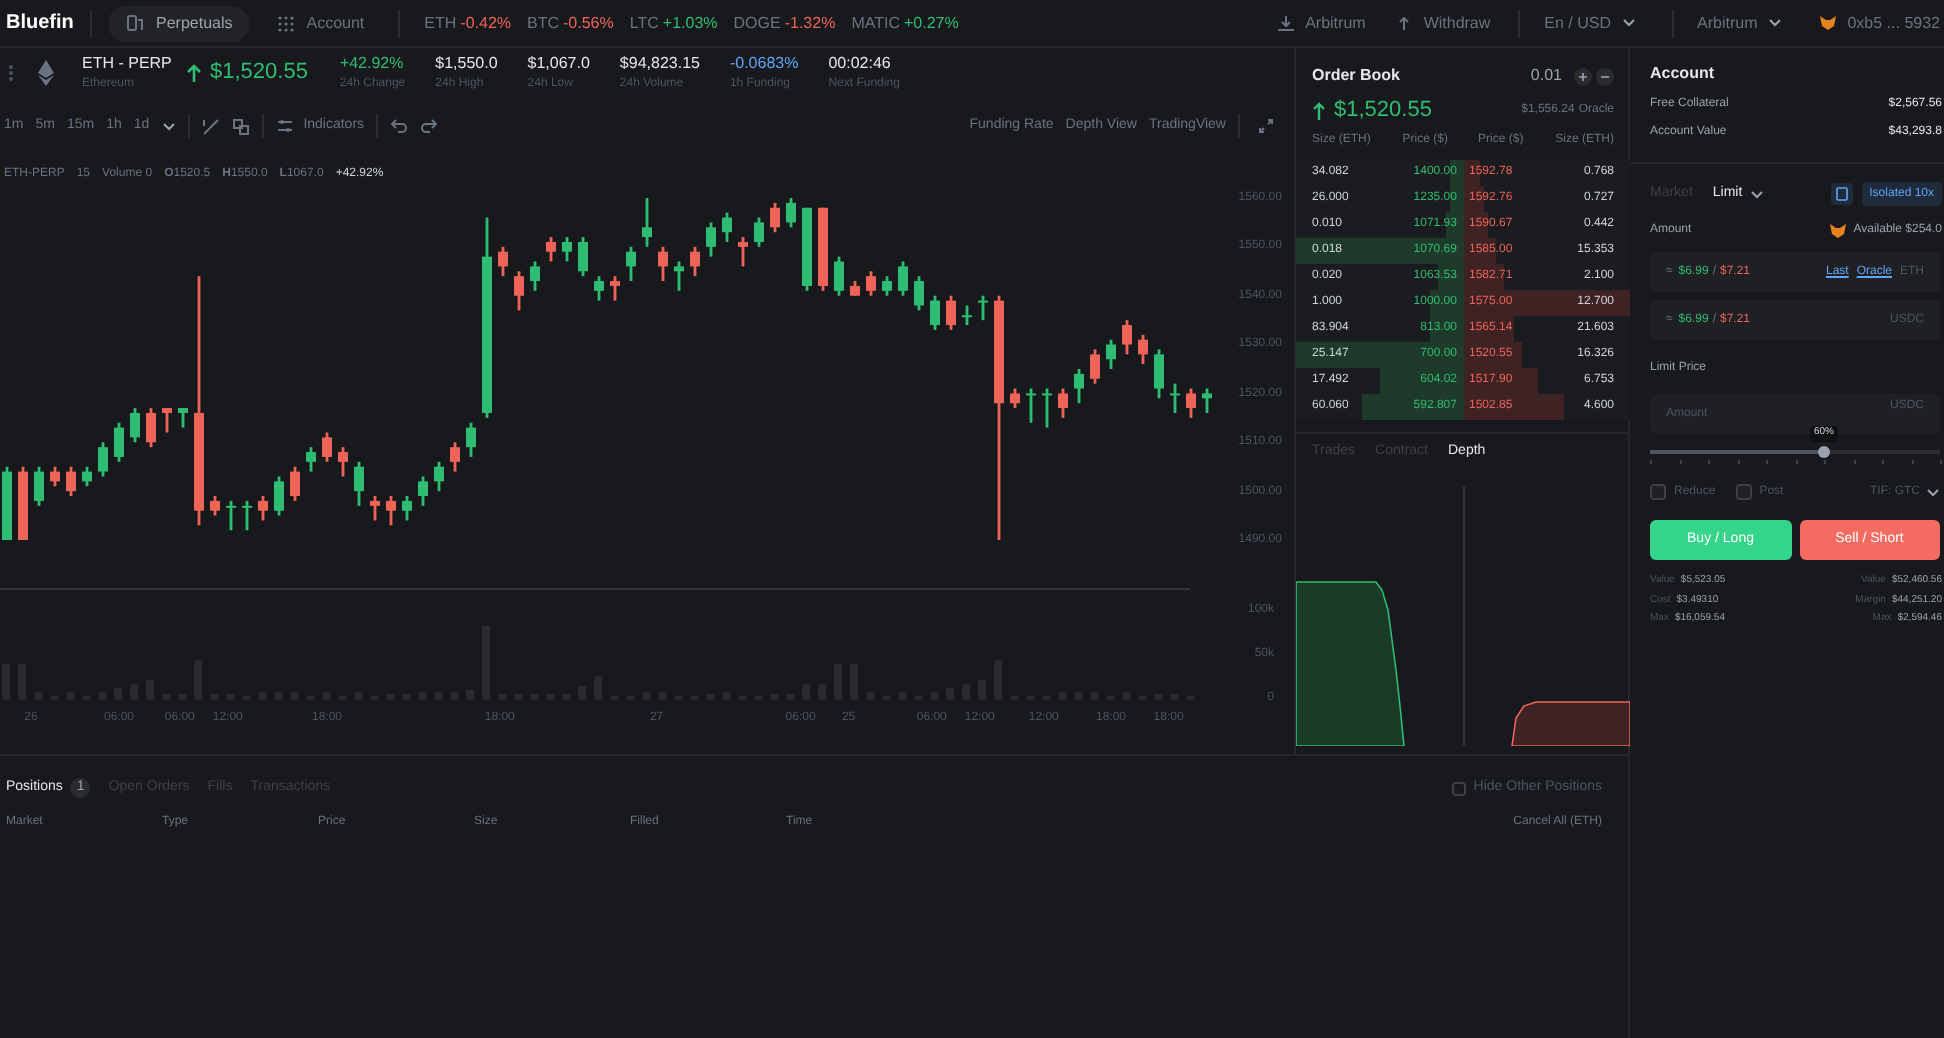 The image size is (1944, 1038). I want to click on nav-link: Withdraw, so click(1442, 23).